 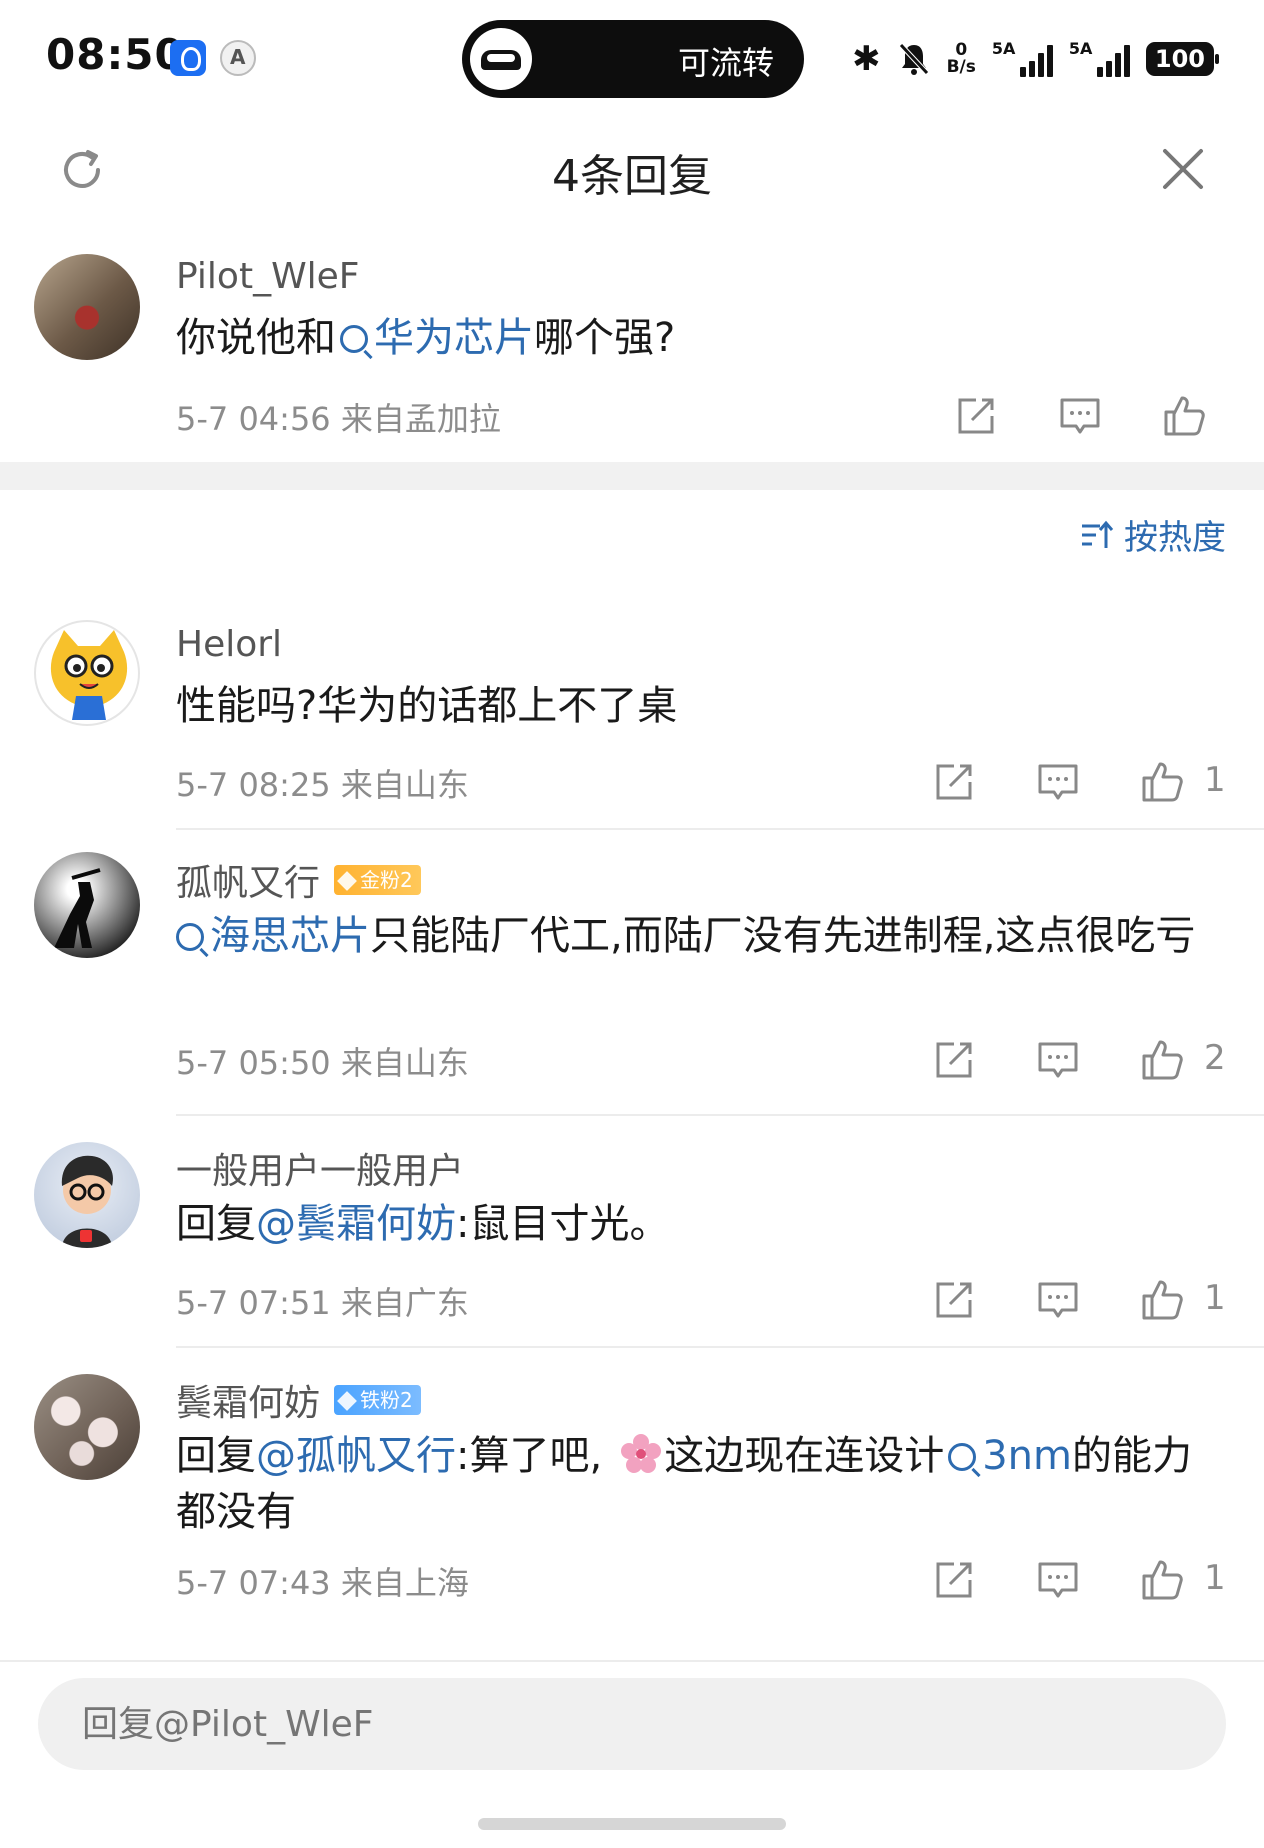 I want to click on comment-text-part: 只能陆厂代工,而陆厂没有先进制程,这点很吃亏, so click(x=783, y=936).